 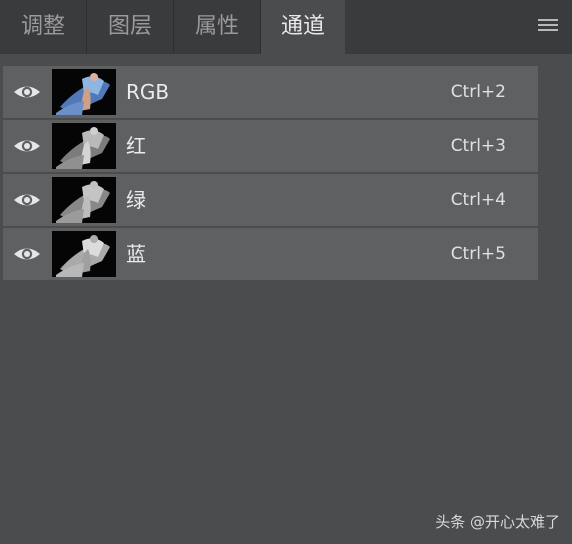 I want to click on channel-name: RGB, so click(x=148, y=92).